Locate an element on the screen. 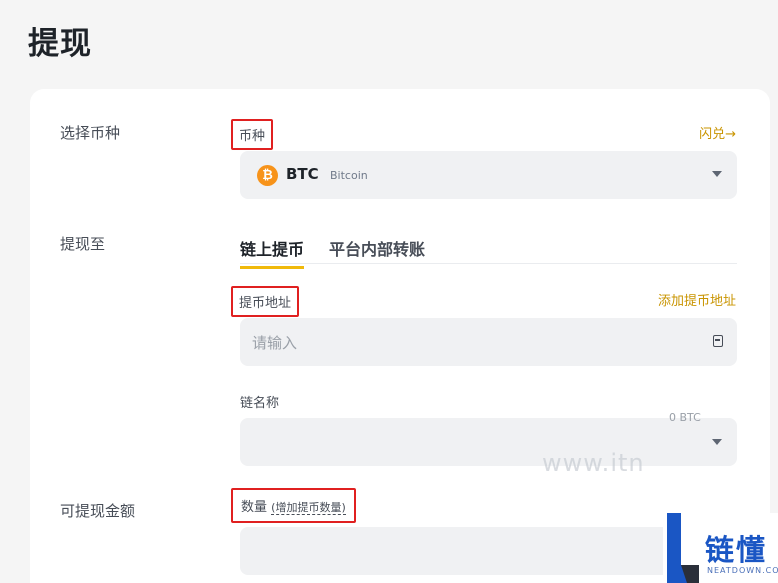 This screenshot has width=778, height=583. coin-select: ₿ BTC Bitcoin is located at coordinates (488, 175).